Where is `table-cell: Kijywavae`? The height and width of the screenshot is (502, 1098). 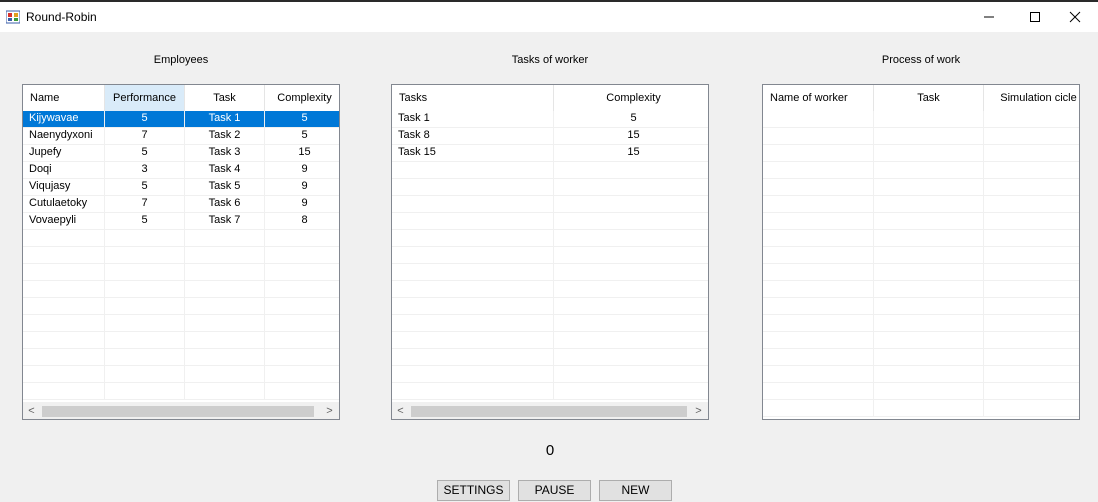
table-cell: Kijywavae is located at coordinates (64, 119).